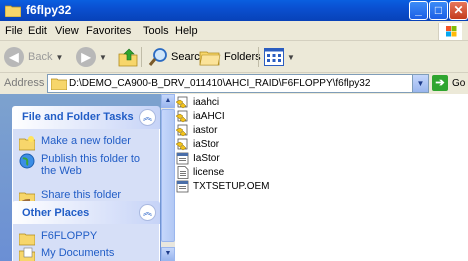  I want to click on address-dropdown-button: ▼, so click(420, 83).